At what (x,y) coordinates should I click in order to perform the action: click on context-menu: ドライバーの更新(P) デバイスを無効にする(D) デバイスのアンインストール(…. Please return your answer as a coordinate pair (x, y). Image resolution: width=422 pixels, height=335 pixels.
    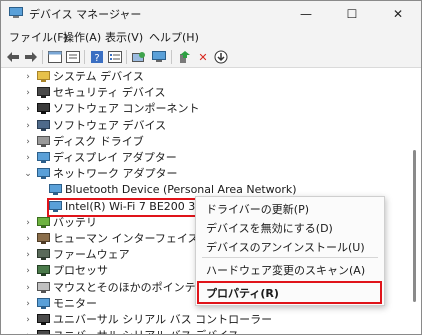
    Looking at the image, I should click on (290, 251).